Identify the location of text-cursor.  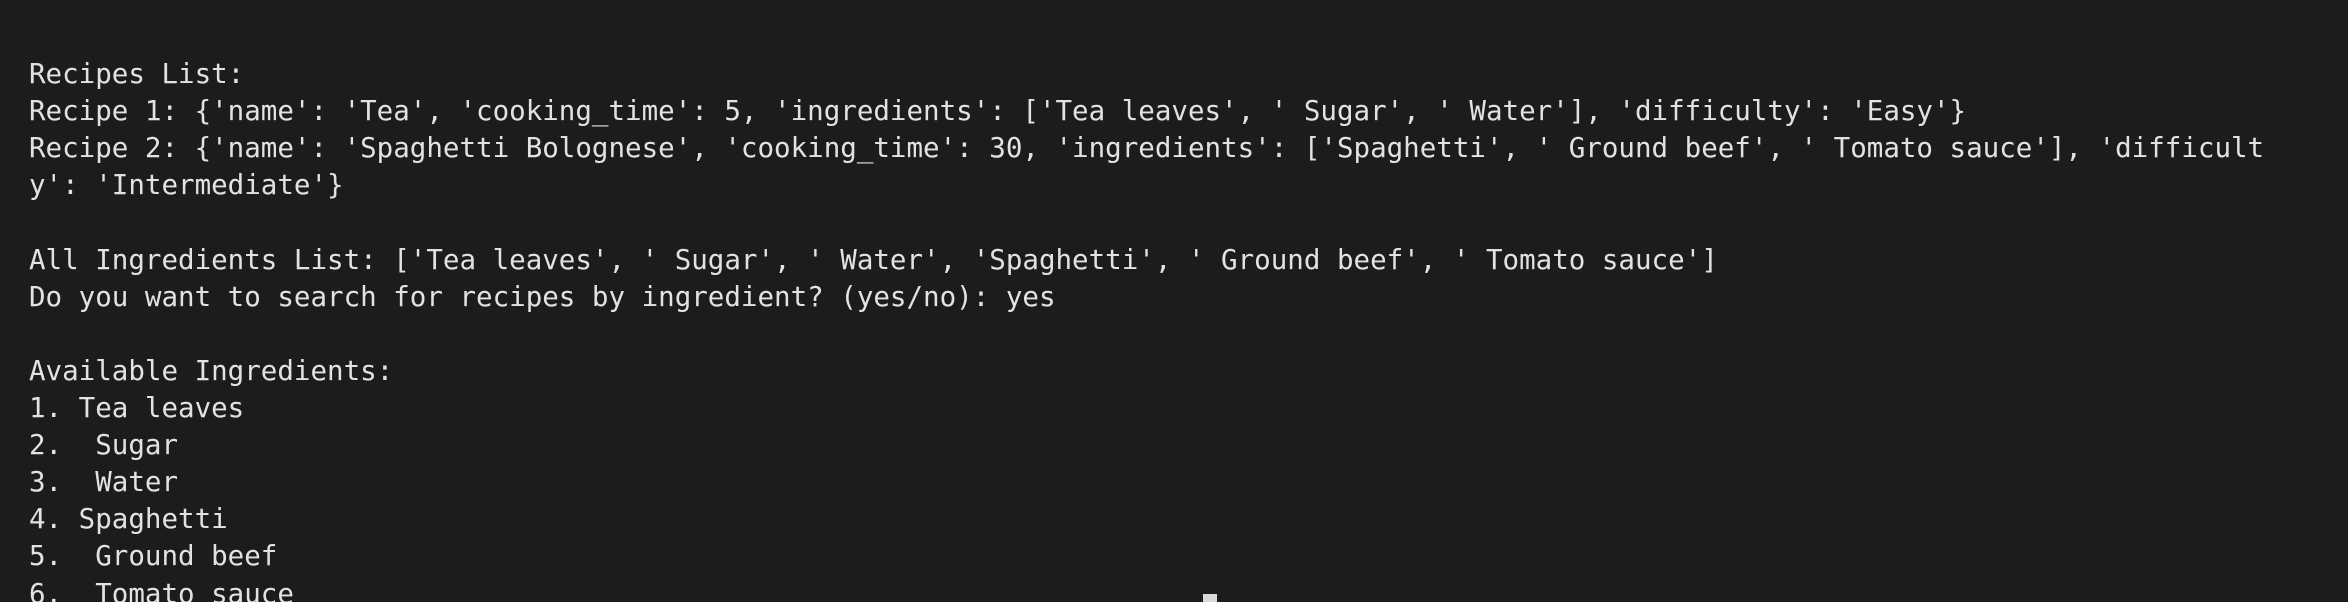
(1210, 598).